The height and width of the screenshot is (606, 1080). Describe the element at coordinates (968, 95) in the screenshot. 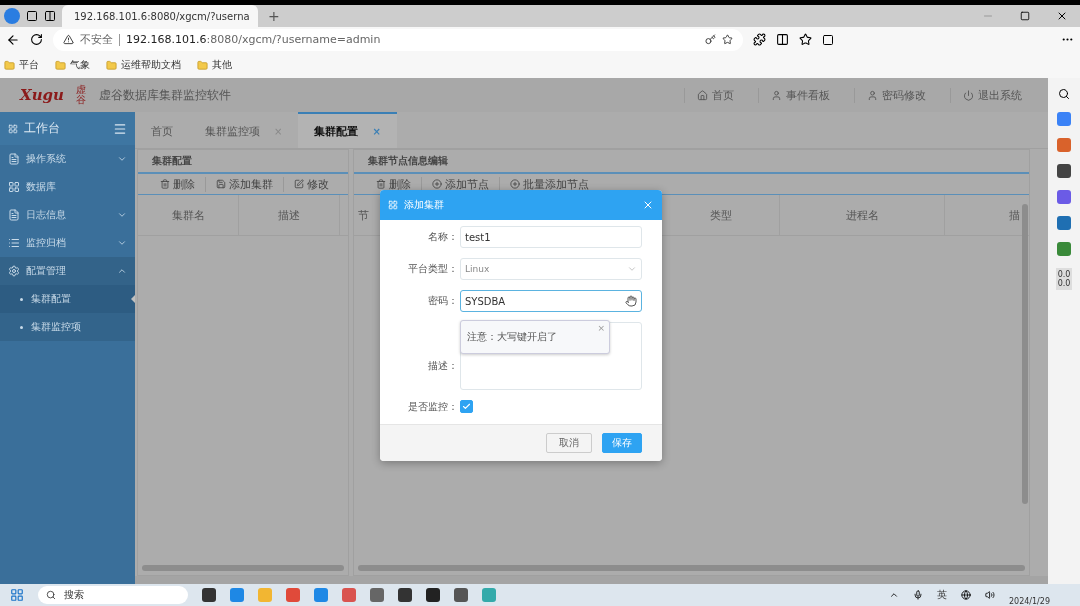

I see `power-icon` at that location.